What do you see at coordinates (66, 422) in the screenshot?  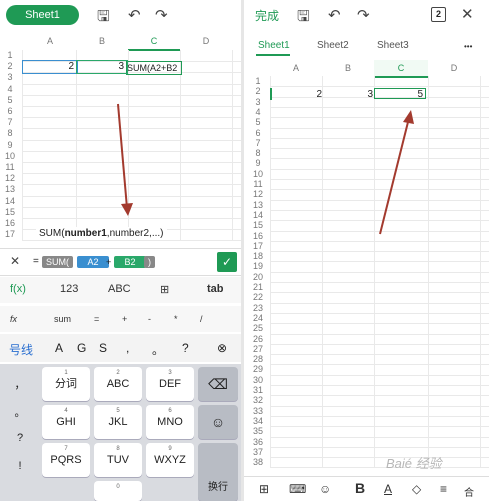 I see `key-4: 4 GHI` at bounding box center [66, 422].